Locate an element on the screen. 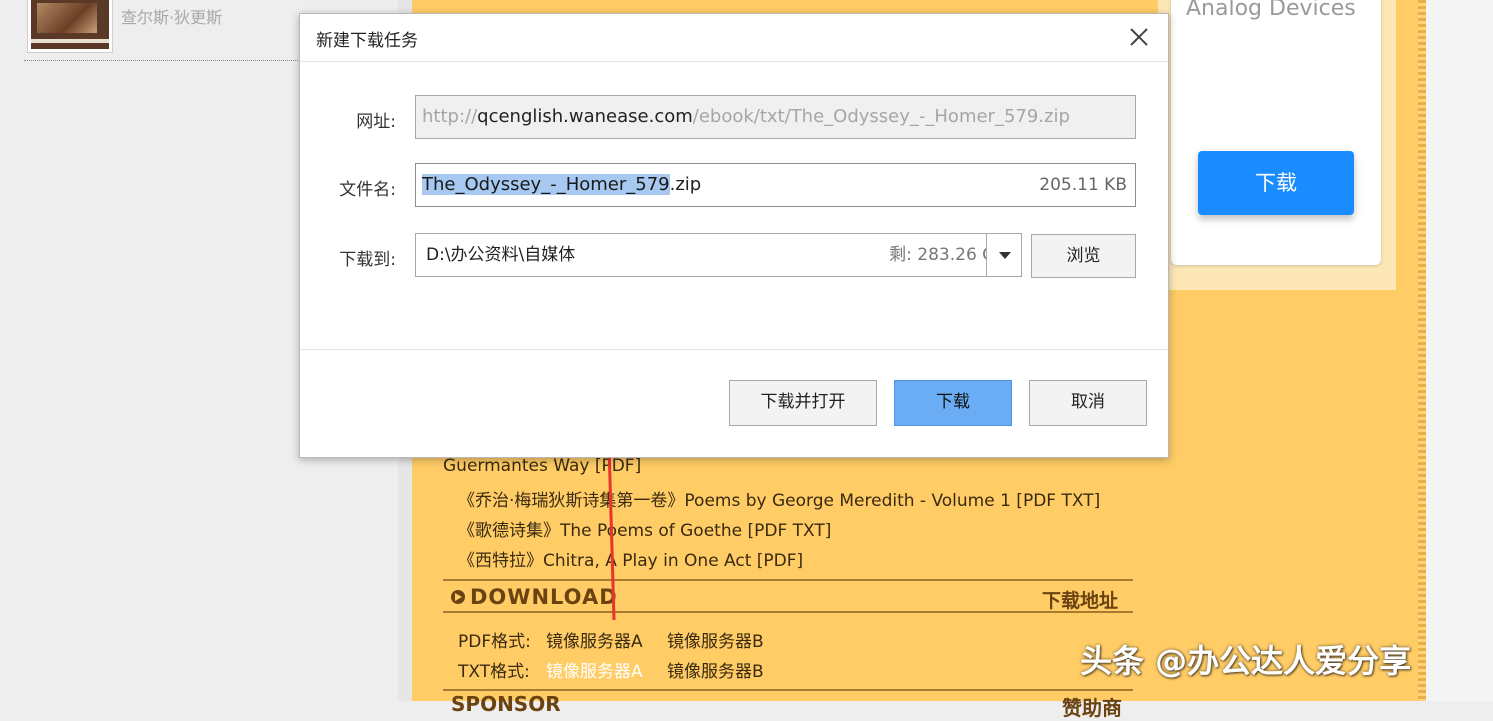 The width and height of the screenshot is (1493, 721). download-and-open-button: 下载并打开 is located at coordinates (803, 403).